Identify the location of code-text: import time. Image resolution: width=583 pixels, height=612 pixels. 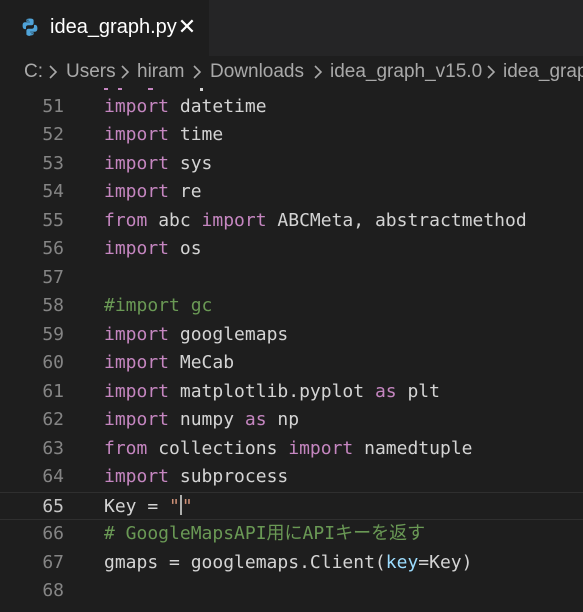
(163, 135).